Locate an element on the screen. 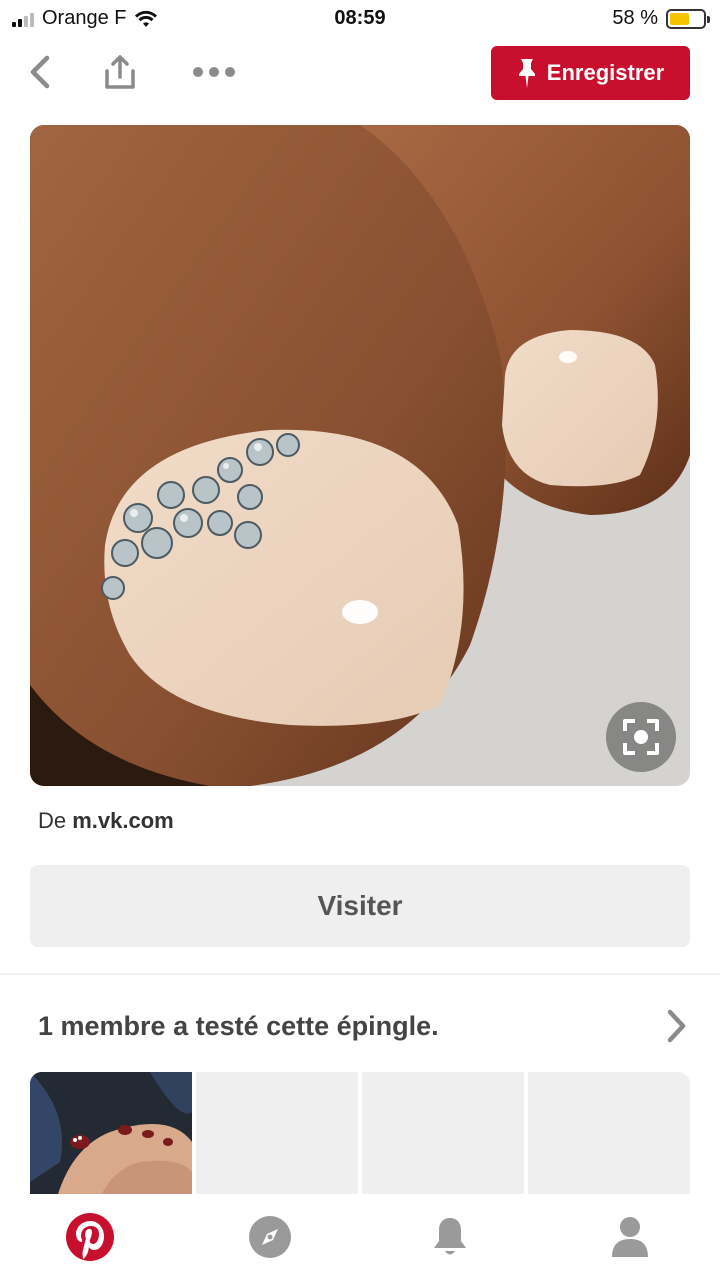 The image size is (720, 1280). share-button is located at coordinates (120, 72).